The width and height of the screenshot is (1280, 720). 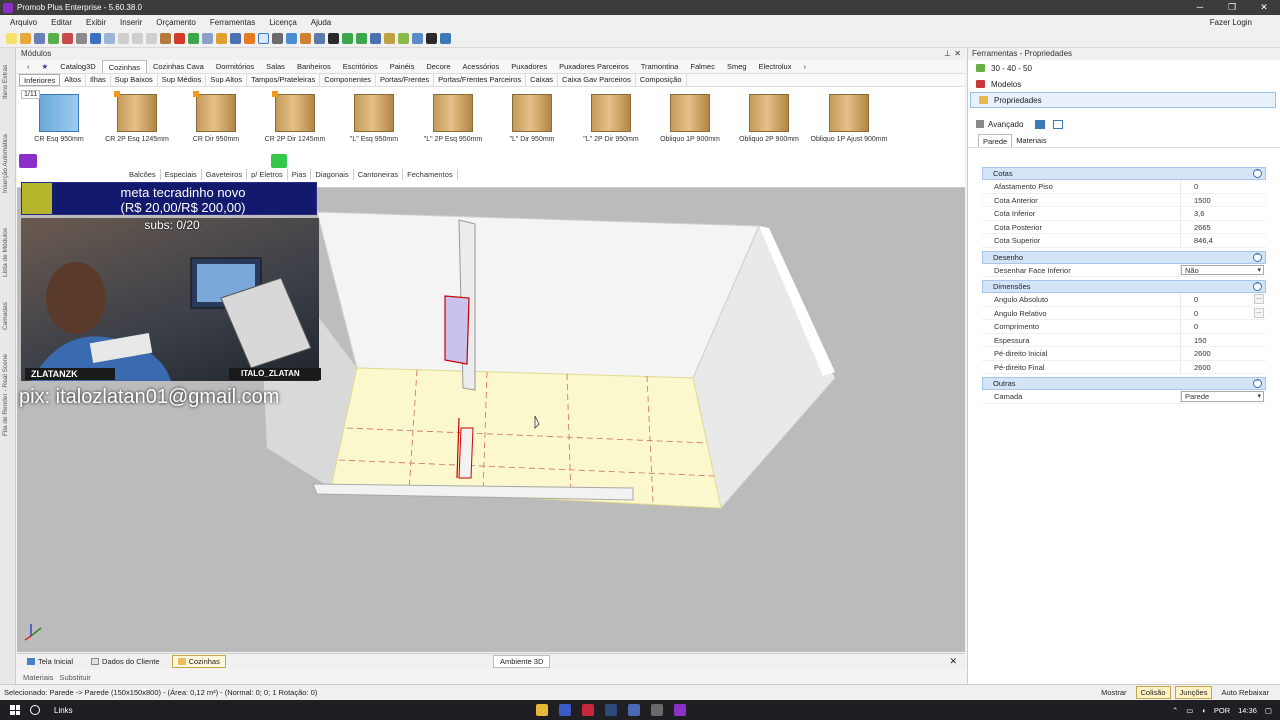 I want to click on box-icon, so click(x=249, y=38).